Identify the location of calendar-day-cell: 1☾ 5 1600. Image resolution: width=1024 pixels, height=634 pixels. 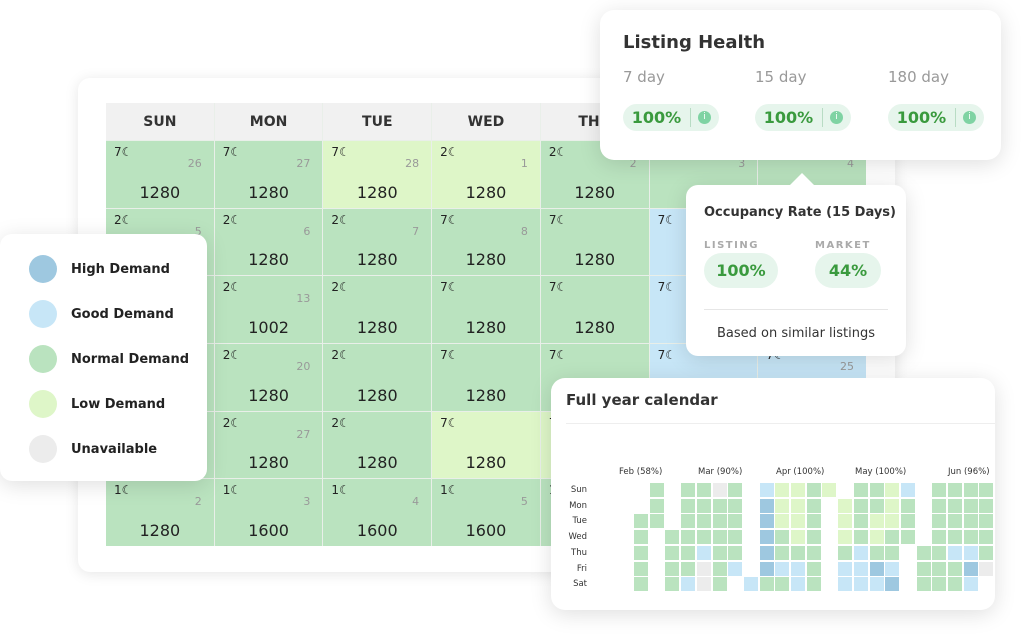
(486, 512).